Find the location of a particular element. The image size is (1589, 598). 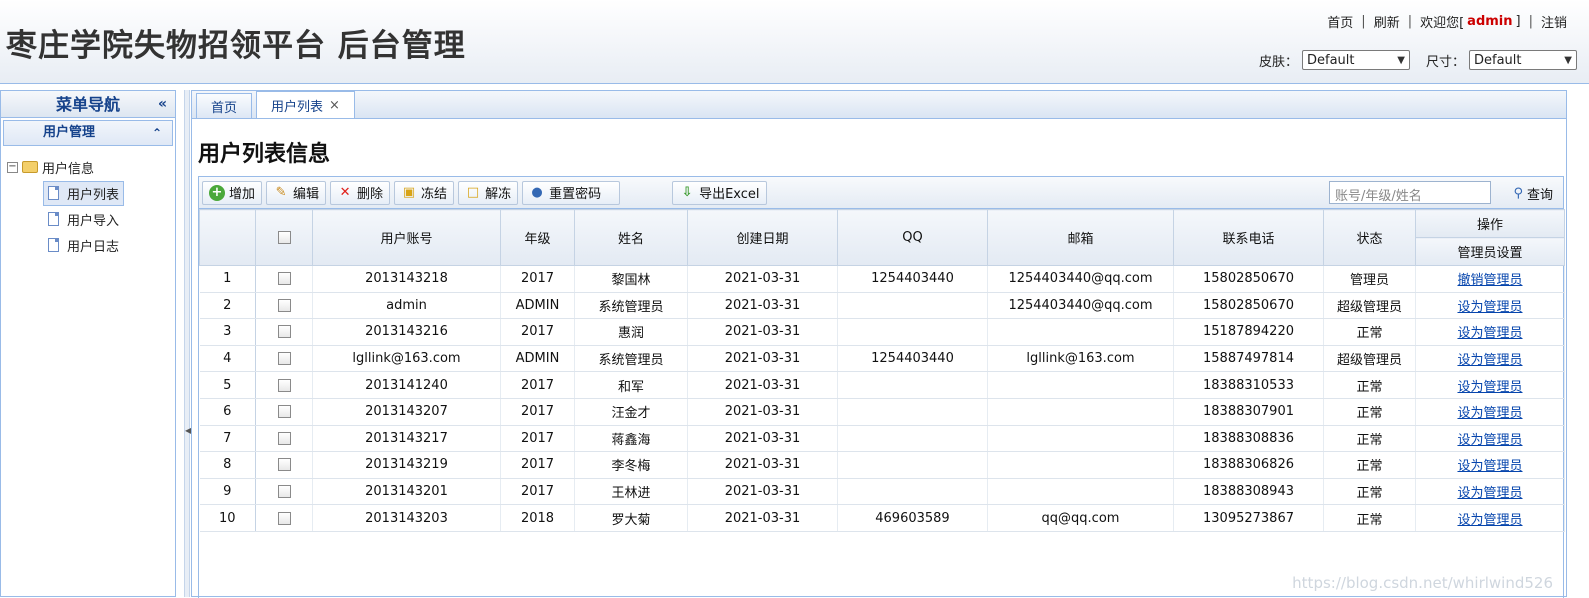

home-link: 首页 is located at coordinates (1340, 21).